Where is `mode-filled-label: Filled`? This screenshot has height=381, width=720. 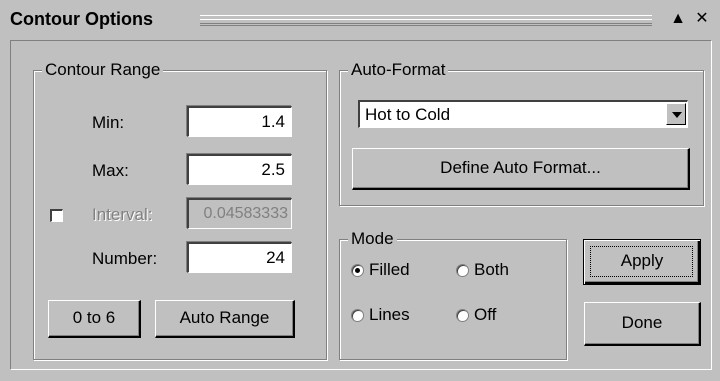 mode-filled-label: Filled is located at coordinates (389, 270).